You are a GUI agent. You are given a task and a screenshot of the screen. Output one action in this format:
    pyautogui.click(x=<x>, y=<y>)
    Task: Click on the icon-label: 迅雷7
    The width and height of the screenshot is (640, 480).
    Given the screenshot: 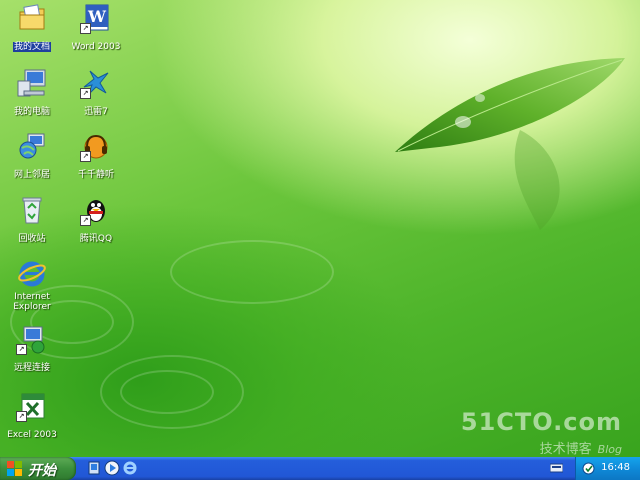 What is the action you would take?
    pyautogui.click(x=96, y=112)
    